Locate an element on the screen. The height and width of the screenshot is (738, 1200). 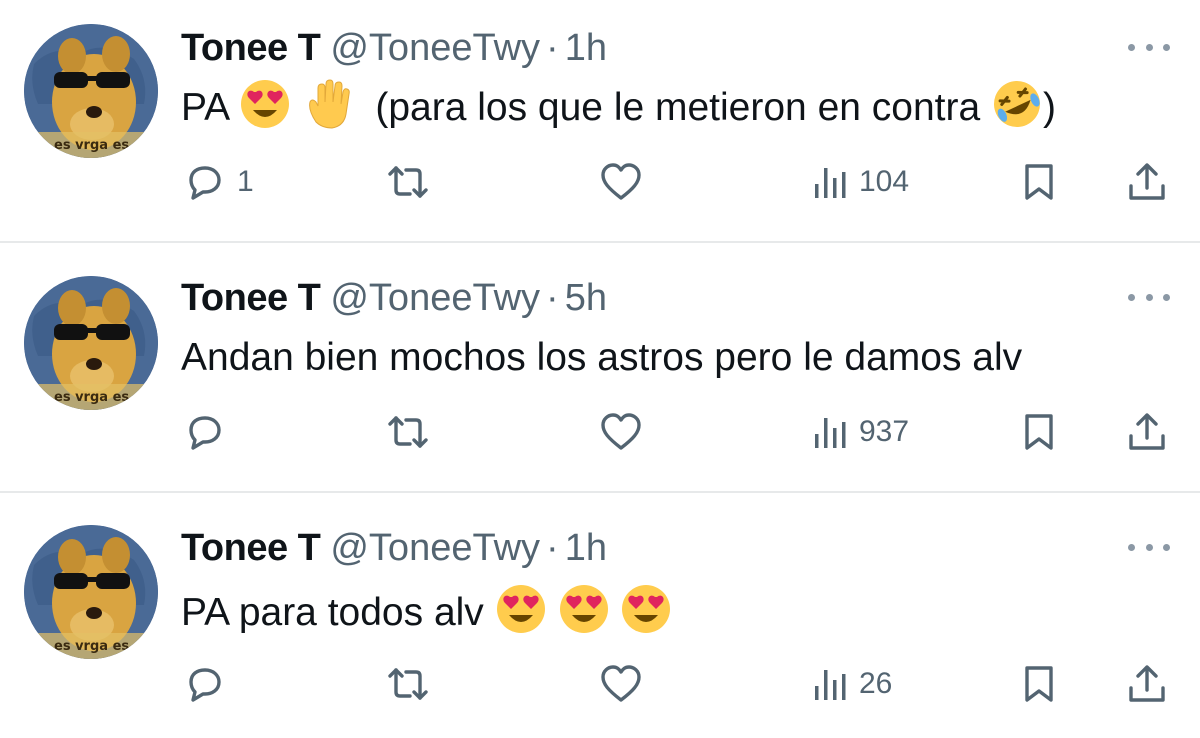
reply-button: 1 is located at coordinates (218, 182).